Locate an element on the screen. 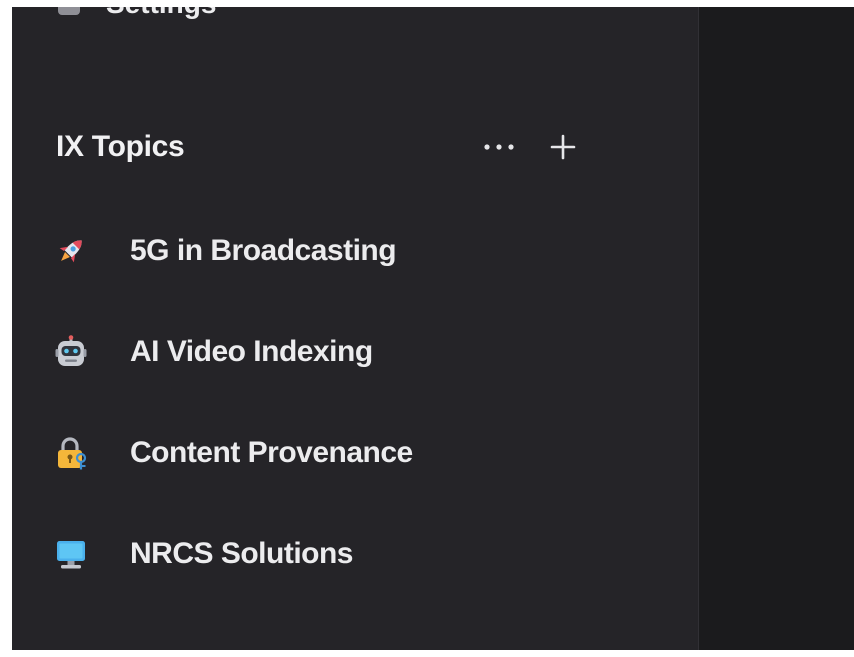 The image size is (854, 657). robot-icon is located at coordinates (71, 352).